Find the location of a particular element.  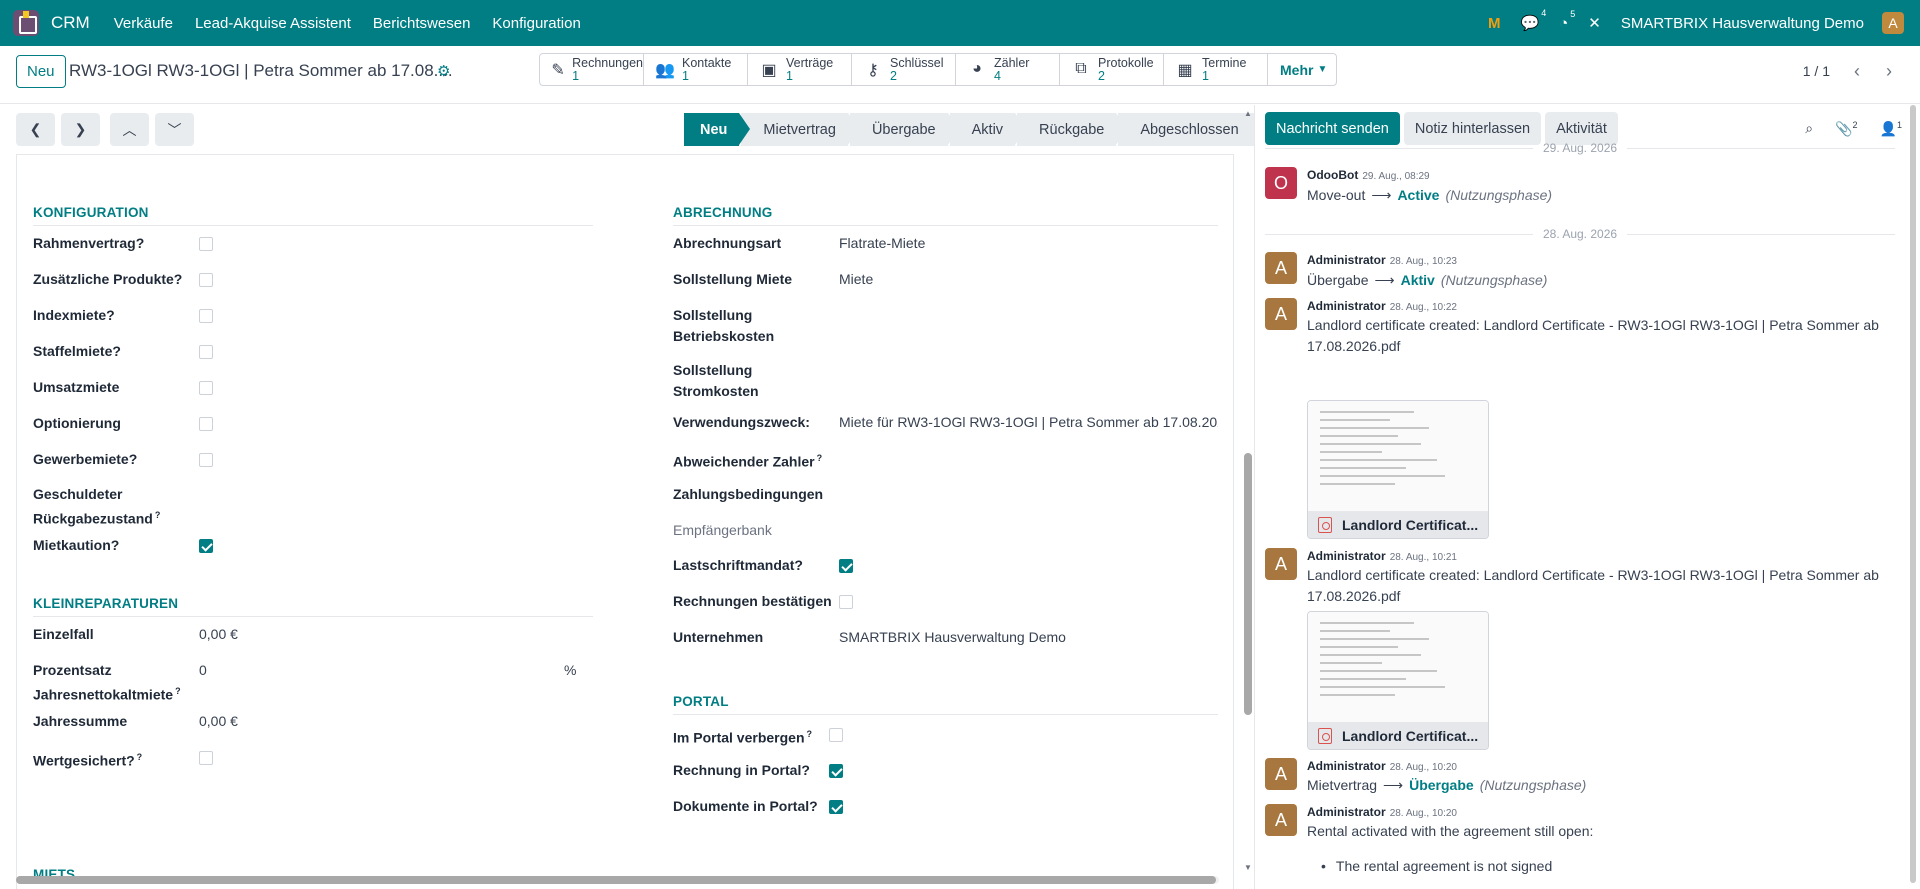

checkbox-gewerbemiete is located at coordinates (206, 460).